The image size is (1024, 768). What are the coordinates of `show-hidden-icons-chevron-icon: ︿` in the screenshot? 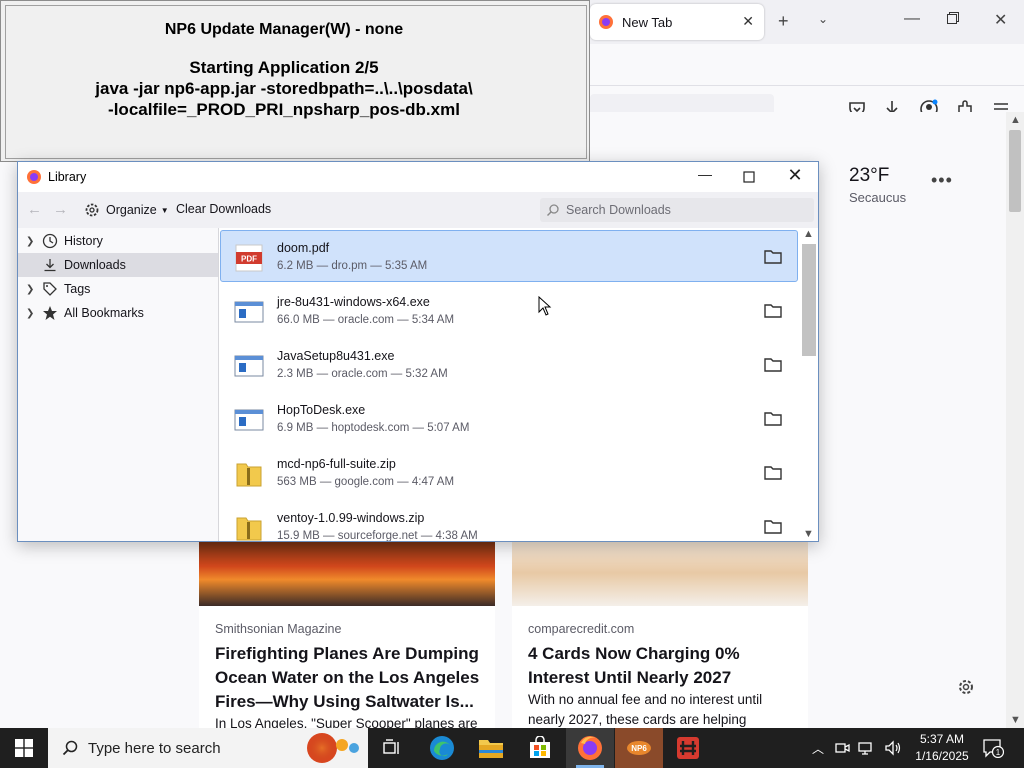 It's located at (818, 748).